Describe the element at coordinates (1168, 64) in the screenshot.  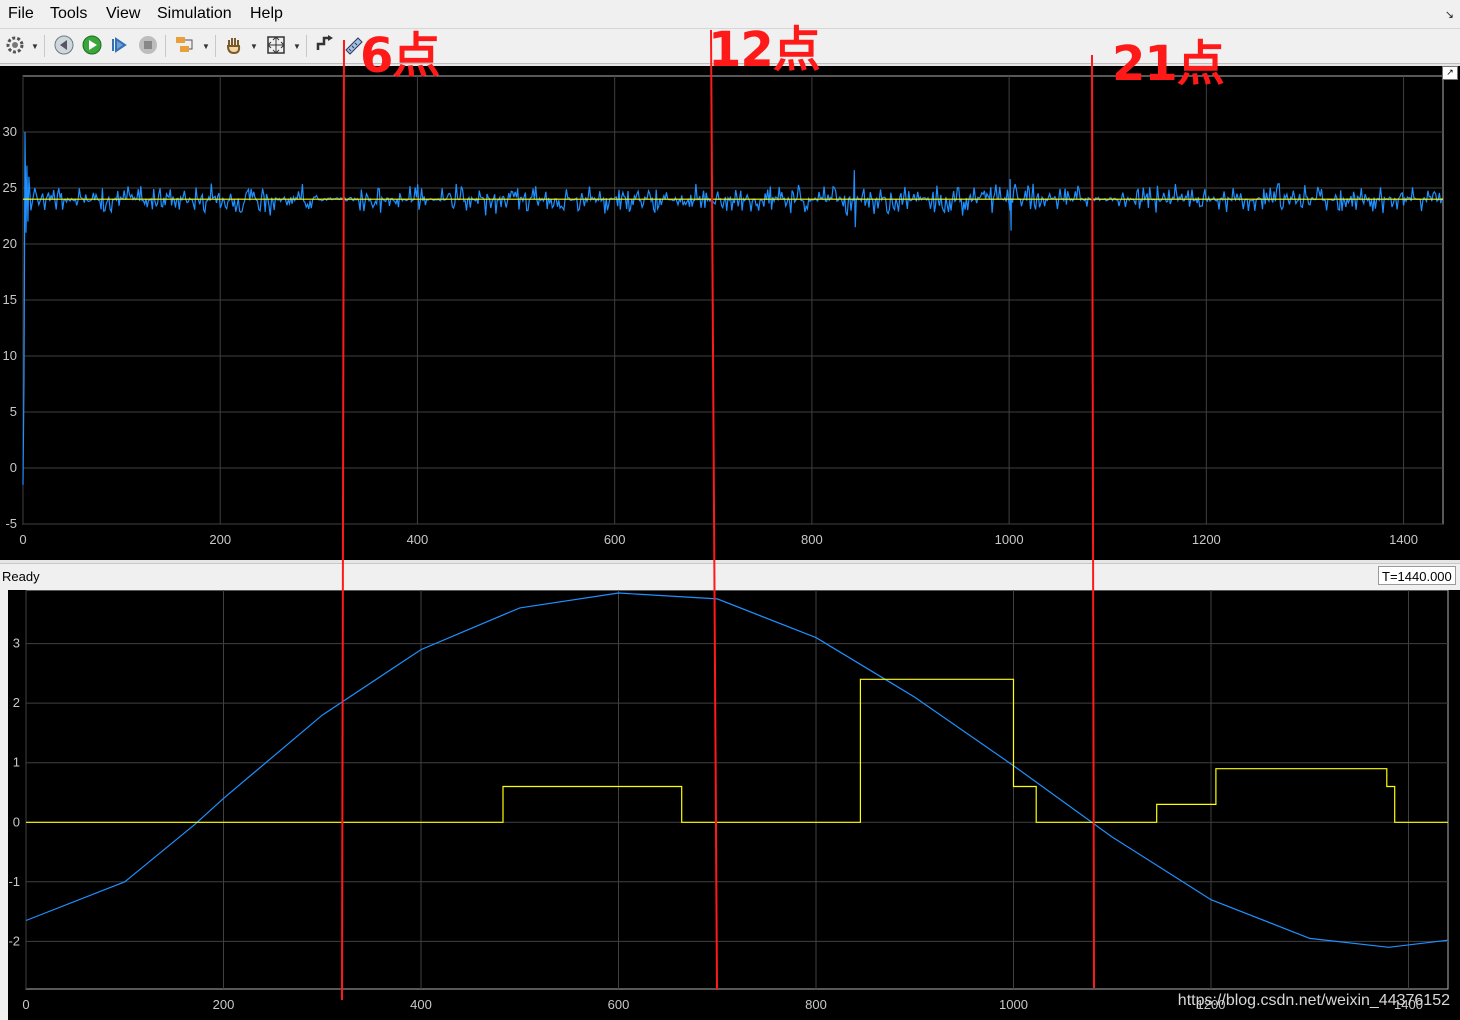
I see `annotation-21: 21点` at that location.